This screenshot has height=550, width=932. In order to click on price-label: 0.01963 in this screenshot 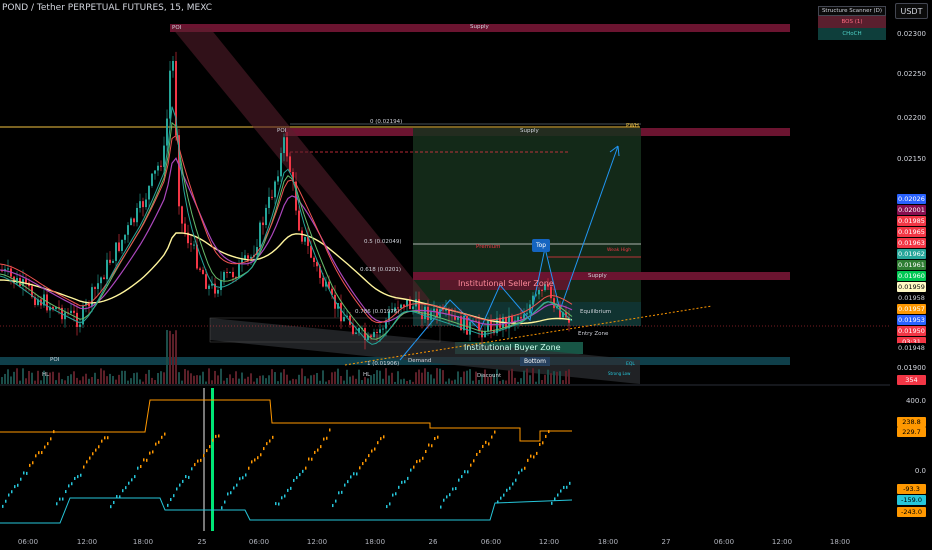, I will do `click(911, 243)`.